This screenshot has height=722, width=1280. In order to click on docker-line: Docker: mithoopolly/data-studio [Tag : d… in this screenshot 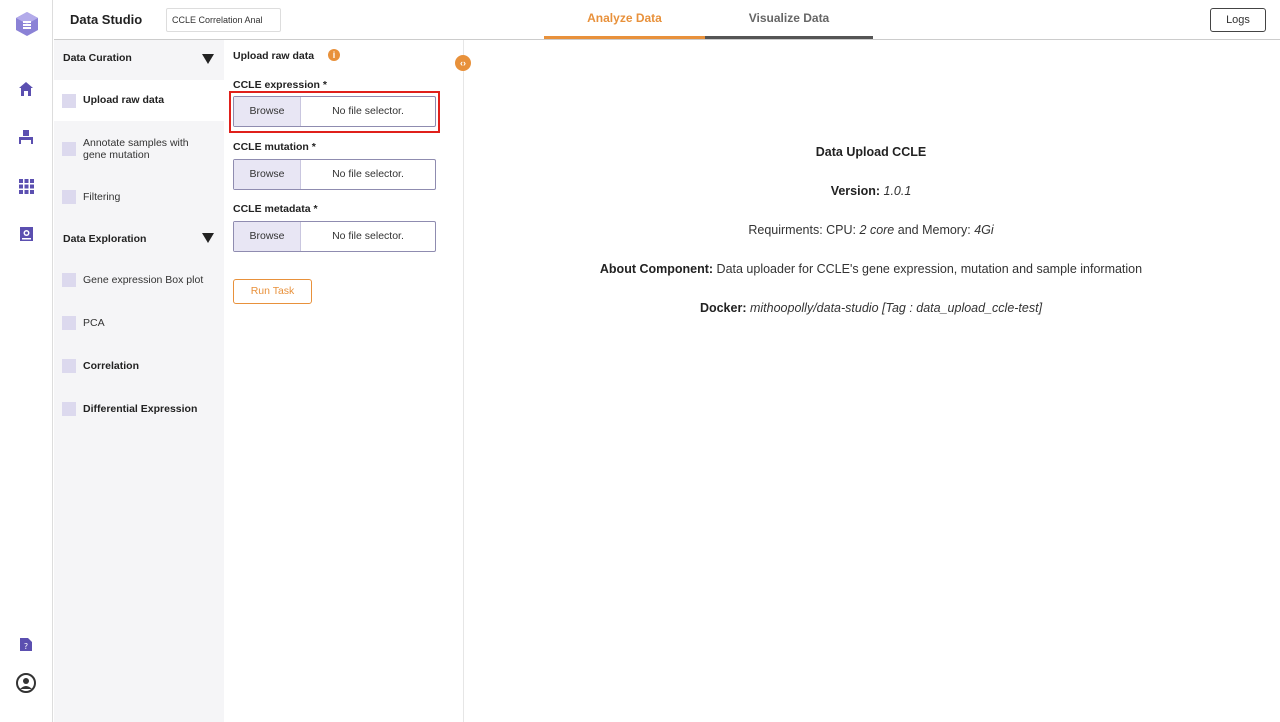, I will do `click(871, 308)`.